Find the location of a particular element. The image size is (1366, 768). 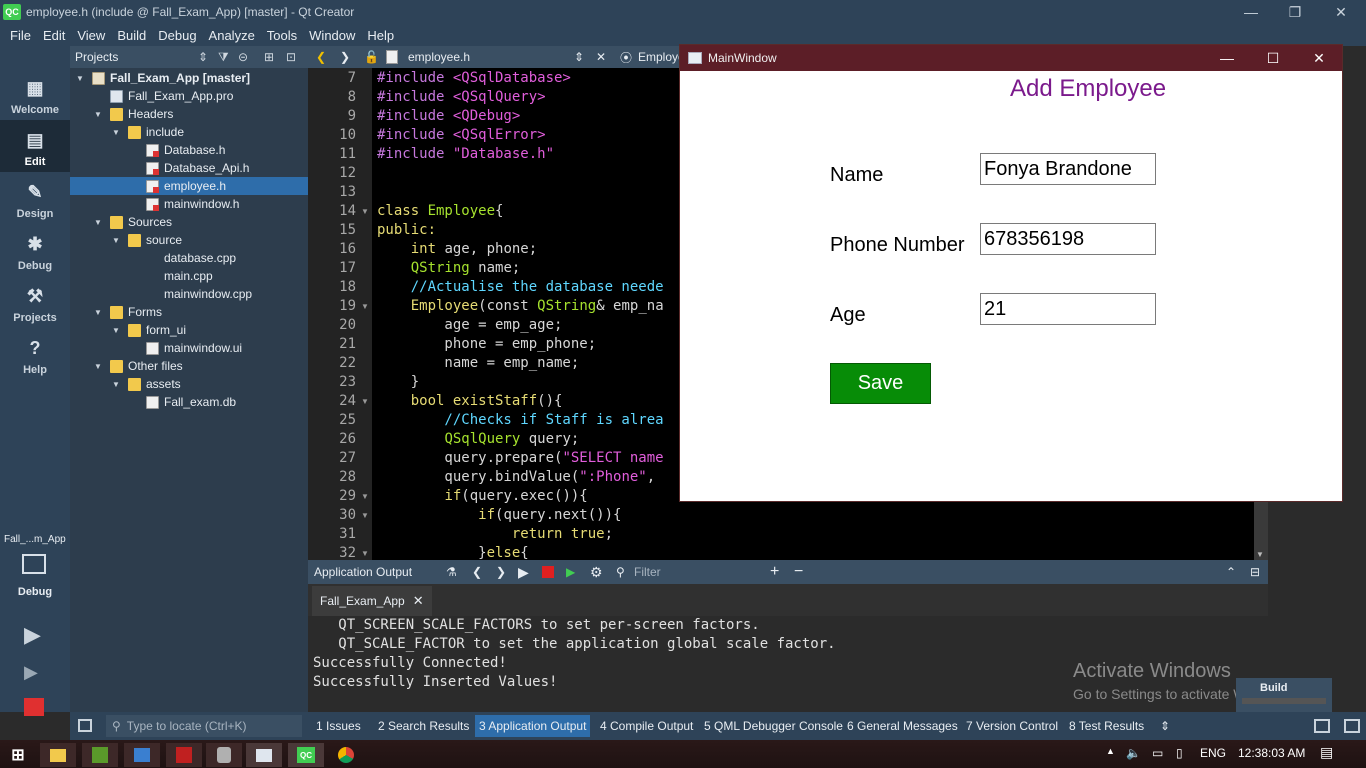

dialog-close-icon: ✕ is located at coordinates (1319, 58).